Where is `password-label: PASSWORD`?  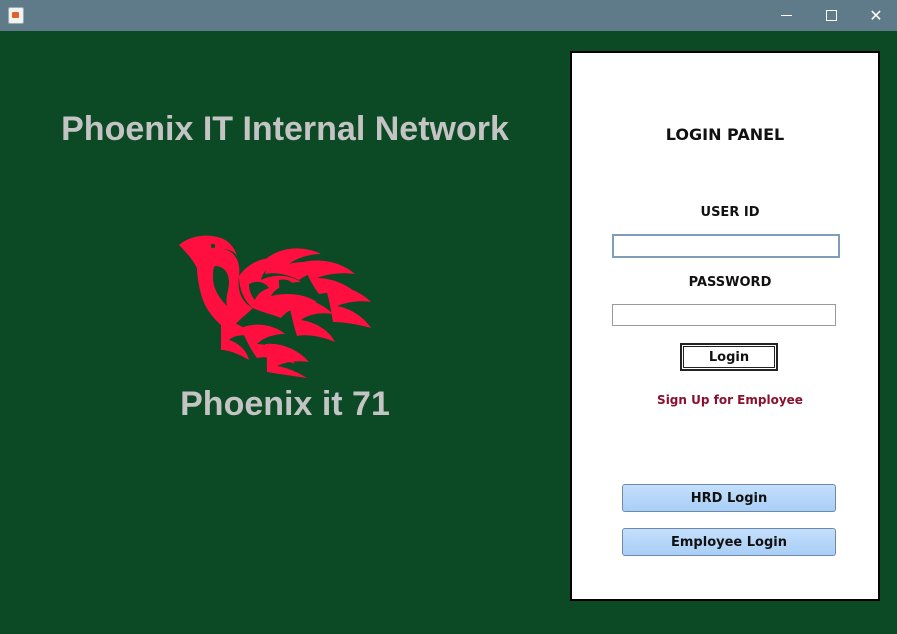 password-label: PASSWORD is located at coordinates (730, 282).